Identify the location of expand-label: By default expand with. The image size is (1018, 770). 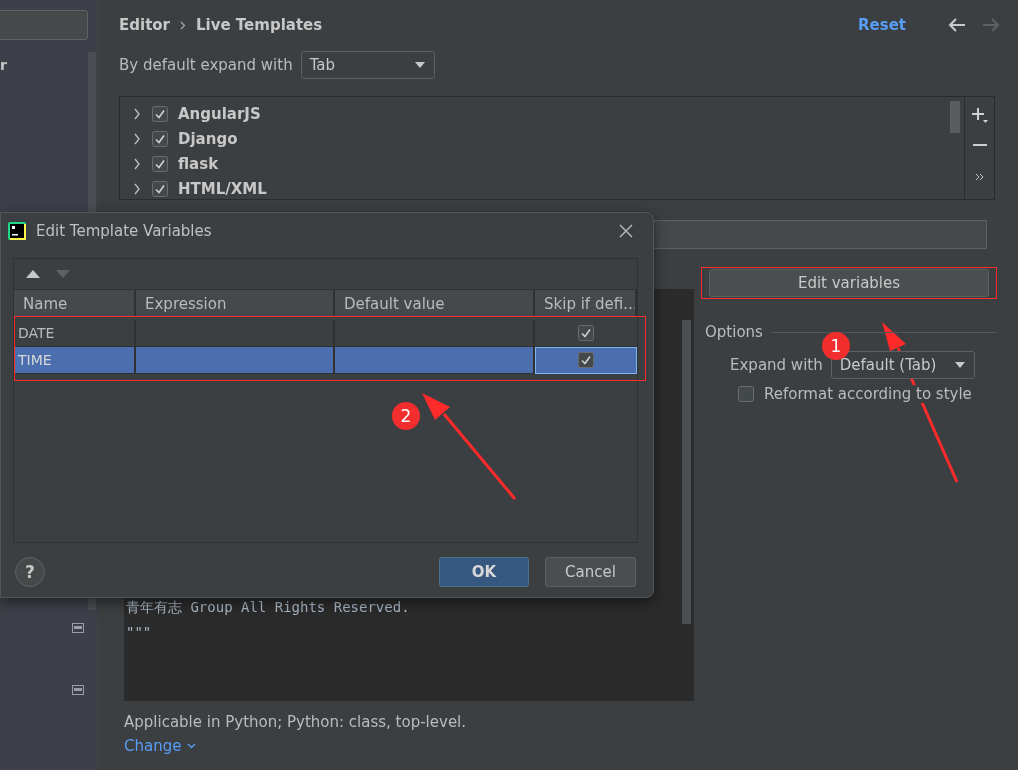
(206, 65).